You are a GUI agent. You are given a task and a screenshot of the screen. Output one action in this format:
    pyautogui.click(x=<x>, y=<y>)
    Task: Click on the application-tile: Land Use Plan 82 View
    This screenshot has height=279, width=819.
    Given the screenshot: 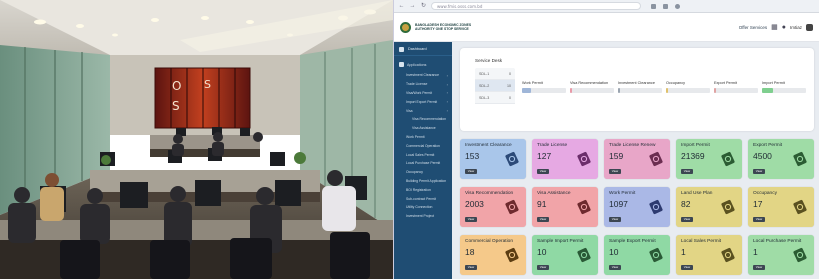 What is the action you would take?
    pyautogui.click(x=709, y=207)
    